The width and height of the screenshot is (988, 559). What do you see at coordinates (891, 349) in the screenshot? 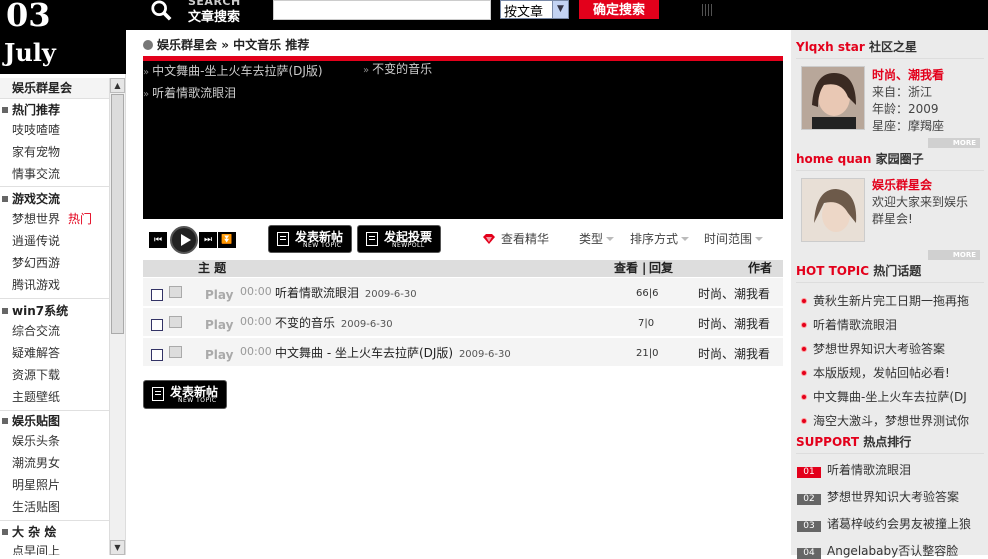
I see `hot-topic-item: 梦想世界知识大考验答案` at bounding box center [891, 349].